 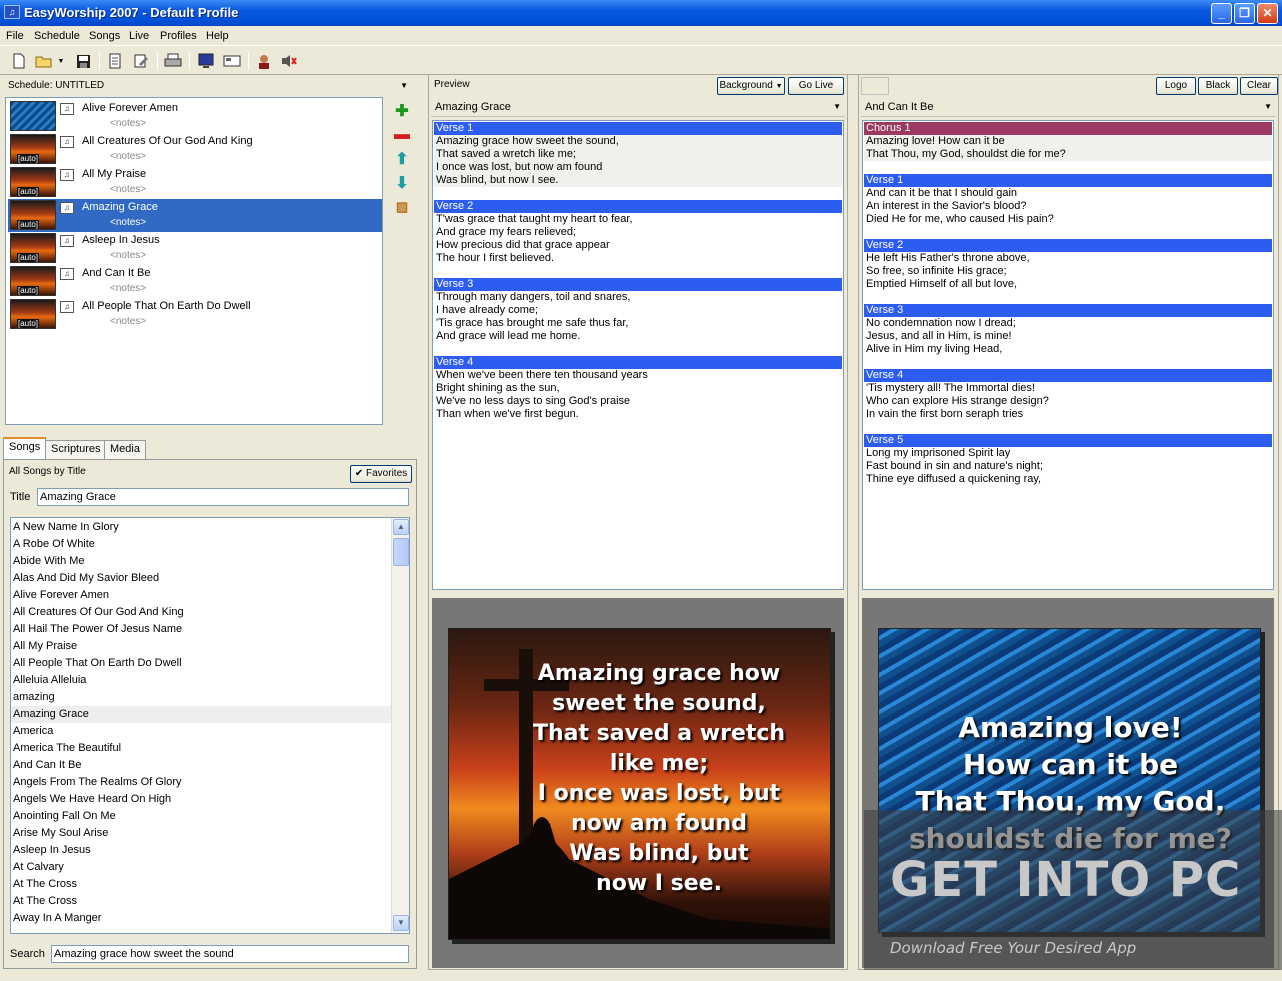 What do you see at coordinates (201, 544) in the screenshot?
I see `list-item: A Robe Of White` at bounding box center [201, 544].